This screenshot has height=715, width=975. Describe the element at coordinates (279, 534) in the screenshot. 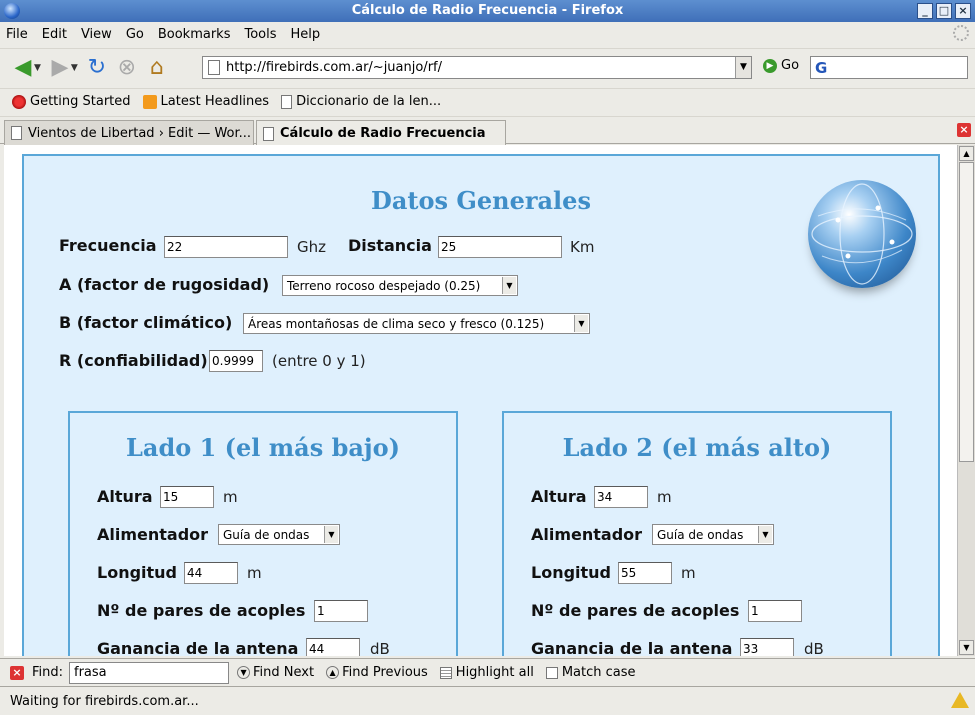

I see `lado1-alimentador-select: Guía de ondas ▼` at that location.